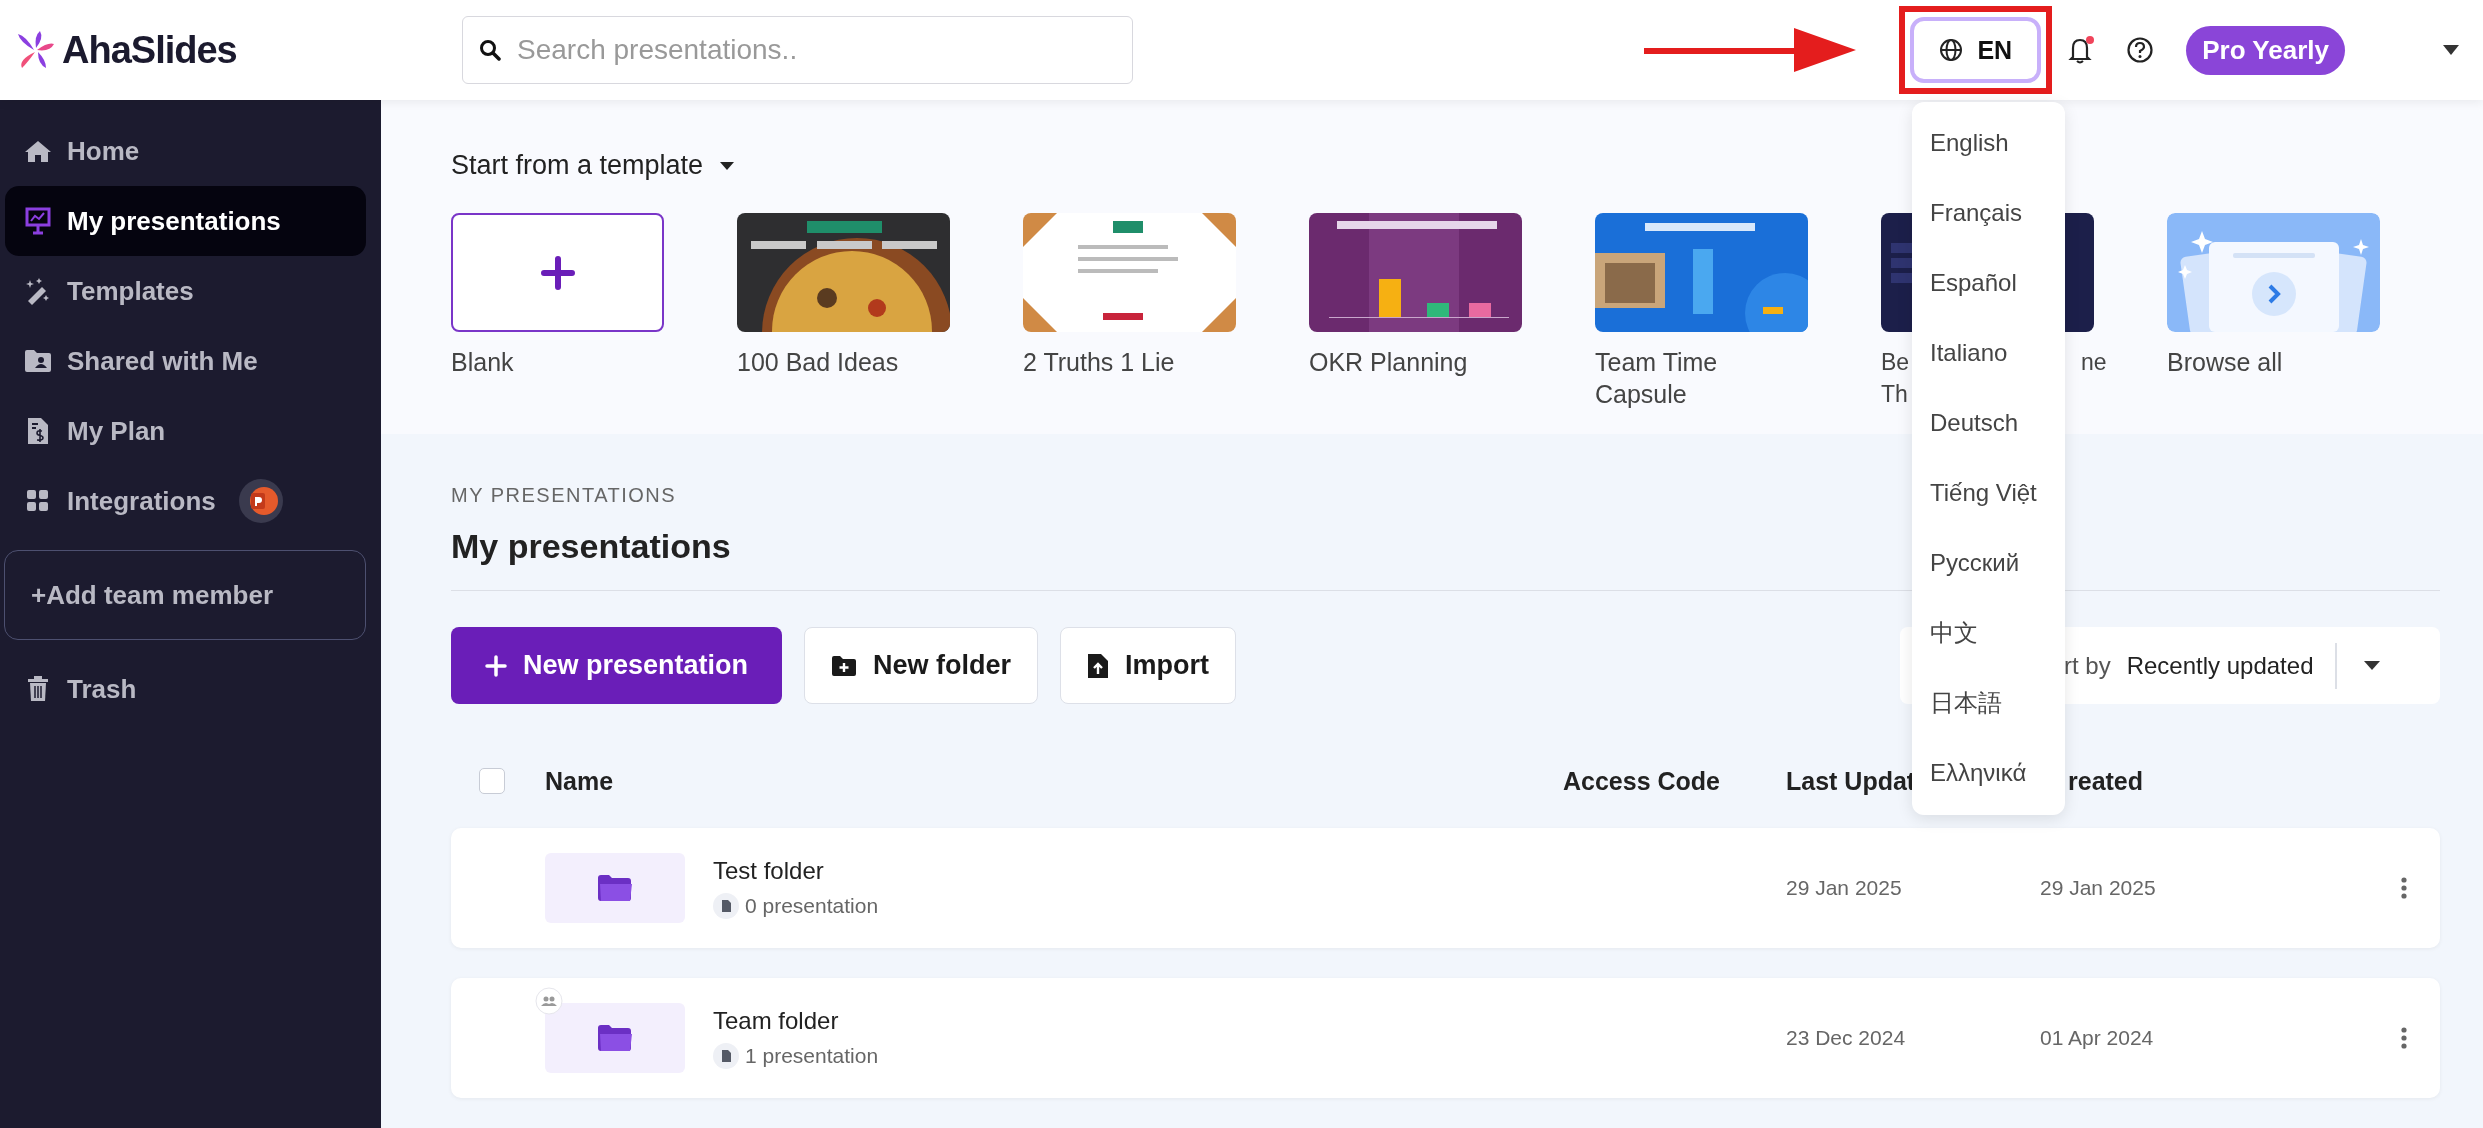  Describe the element at coordinates (490, 50) in the screenshot. I see `search-icon` at that location.